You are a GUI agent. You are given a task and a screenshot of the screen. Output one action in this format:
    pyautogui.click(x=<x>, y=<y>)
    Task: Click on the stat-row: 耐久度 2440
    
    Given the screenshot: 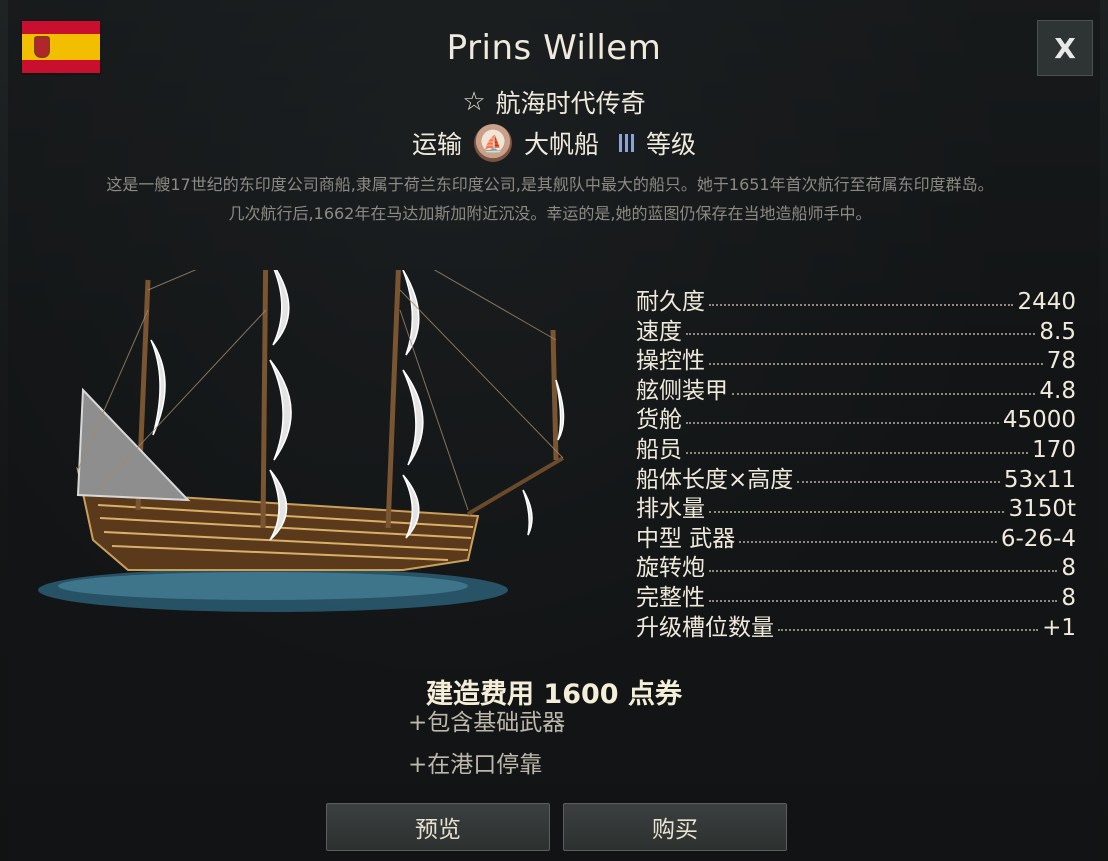 What is the action you would take?
    pyautogui.click(x=856, y=298)
    